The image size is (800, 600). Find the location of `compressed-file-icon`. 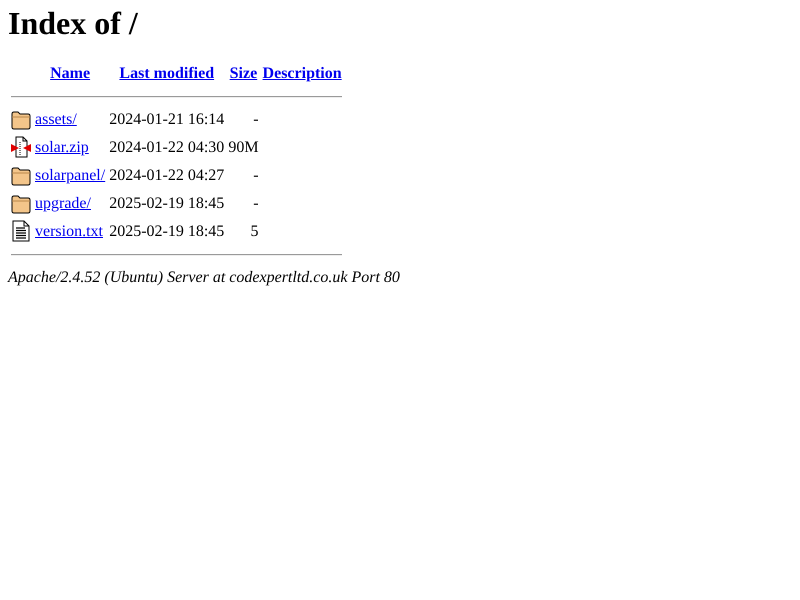

compressed-file-icon is located at coordinates (21, 147).